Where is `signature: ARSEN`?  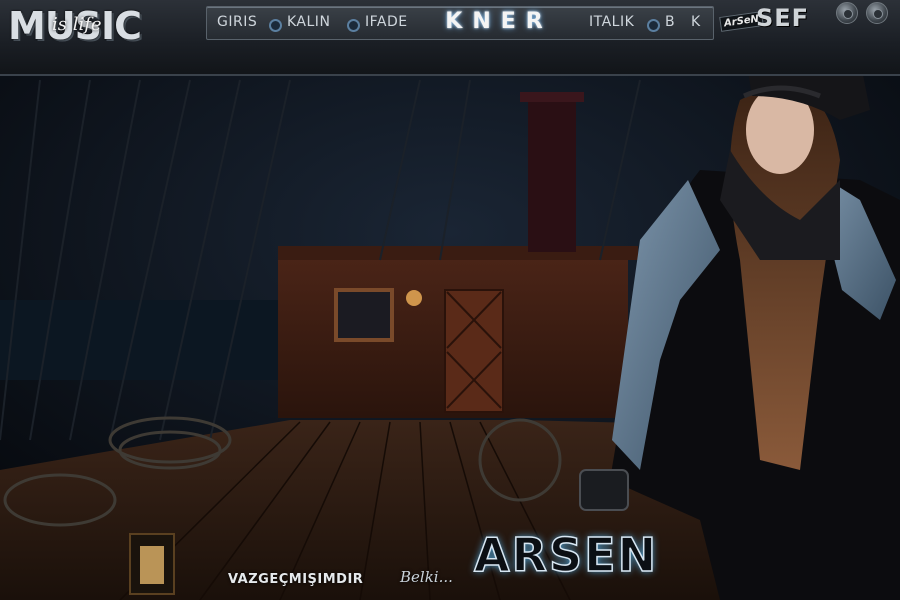
signature: ARSEN is located at coordinates (566, 555).